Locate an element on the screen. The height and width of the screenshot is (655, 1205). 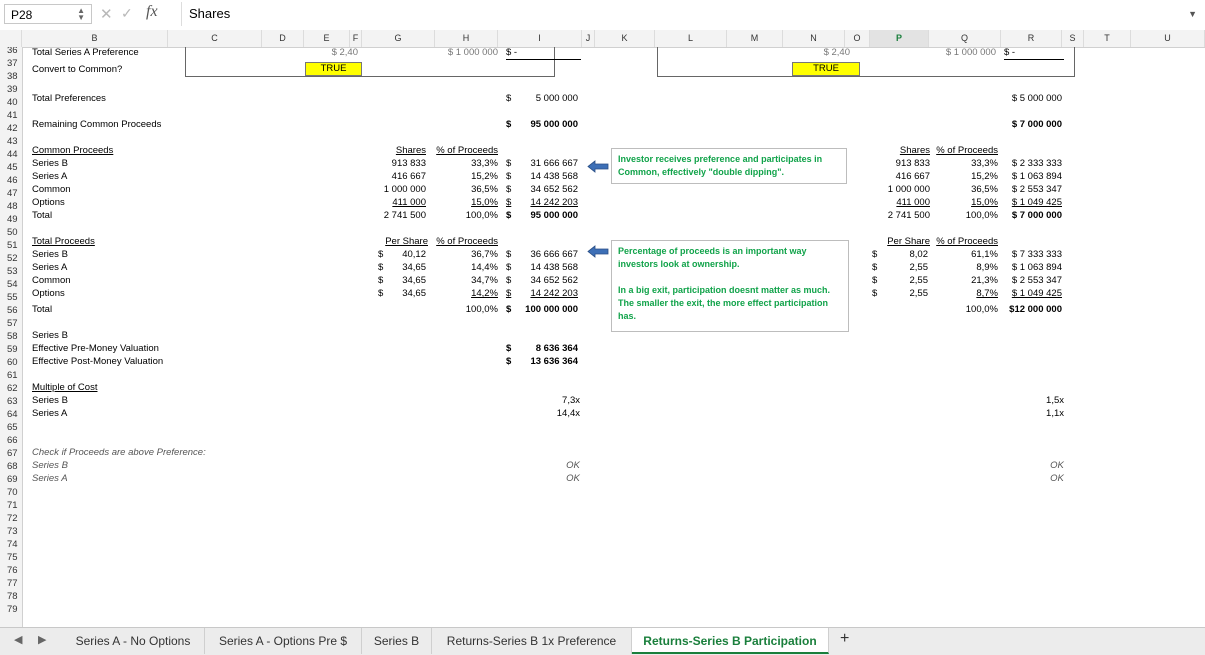
common-row-shares: 416 667 is located at coordinates (408, 176).